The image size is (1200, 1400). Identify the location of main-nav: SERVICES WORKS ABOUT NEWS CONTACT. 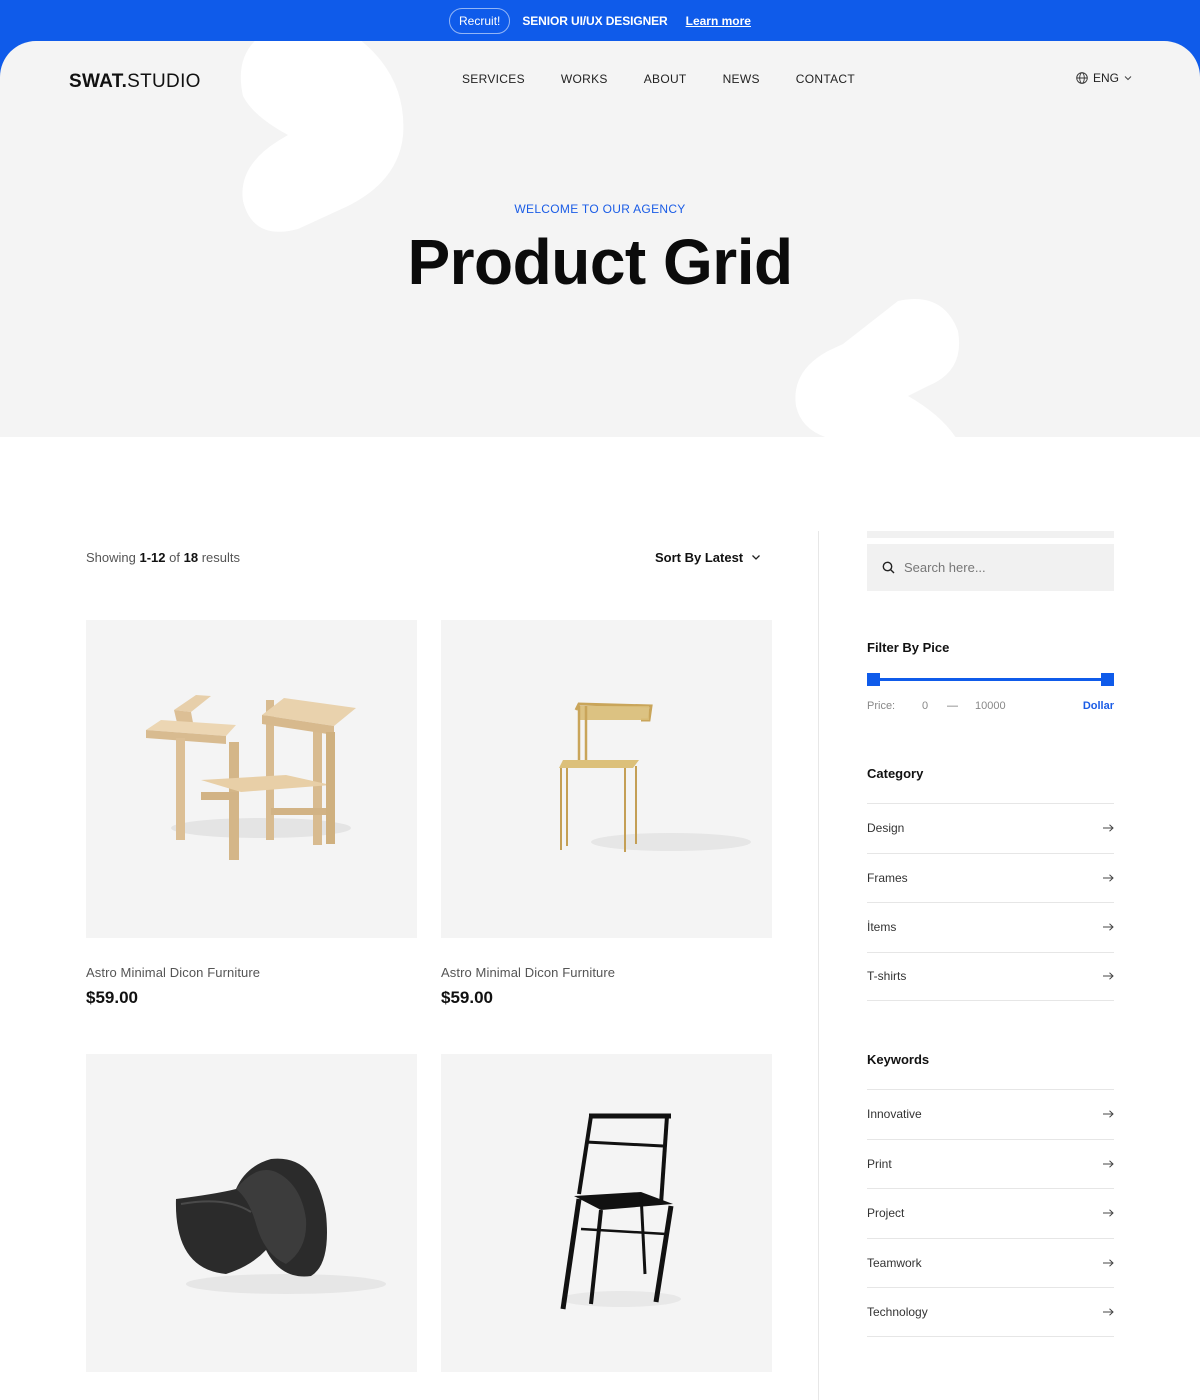
(658, 79).